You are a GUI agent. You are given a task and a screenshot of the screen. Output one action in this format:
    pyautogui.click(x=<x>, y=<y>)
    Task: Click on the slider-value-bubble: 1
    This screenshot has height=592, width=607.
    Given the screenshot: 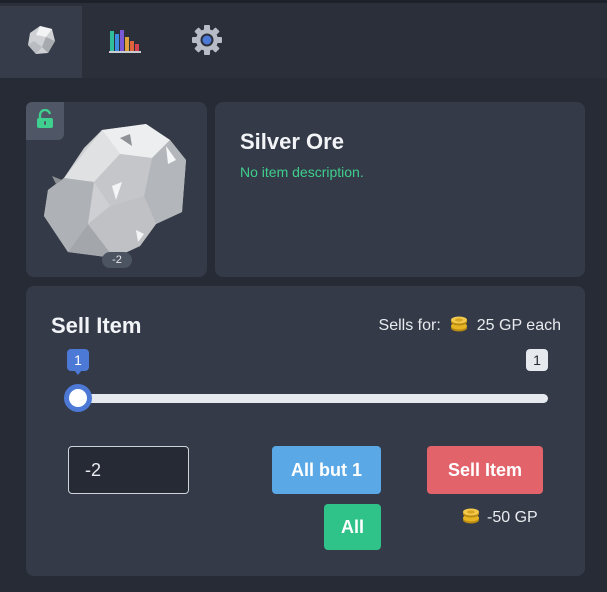 What is the action you would take?
    pyautogui.click(x=78, y=362)
    